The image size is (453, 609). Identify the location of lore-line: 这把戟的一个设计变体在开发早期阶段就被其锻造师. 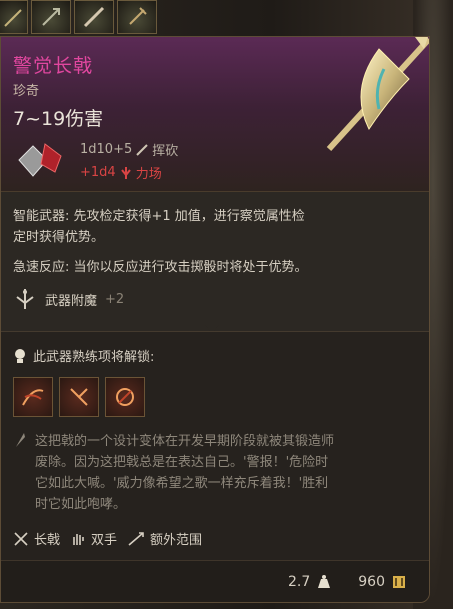
(185, 441).